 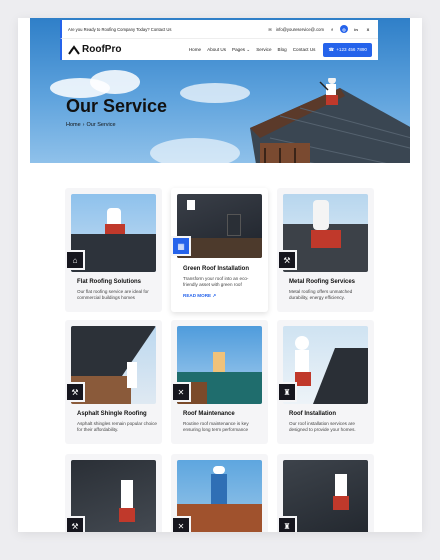 What do you see at coordinates (263, 50) in the screenshot?
I see `nav-service: Service` at bounding box center [263, 50].